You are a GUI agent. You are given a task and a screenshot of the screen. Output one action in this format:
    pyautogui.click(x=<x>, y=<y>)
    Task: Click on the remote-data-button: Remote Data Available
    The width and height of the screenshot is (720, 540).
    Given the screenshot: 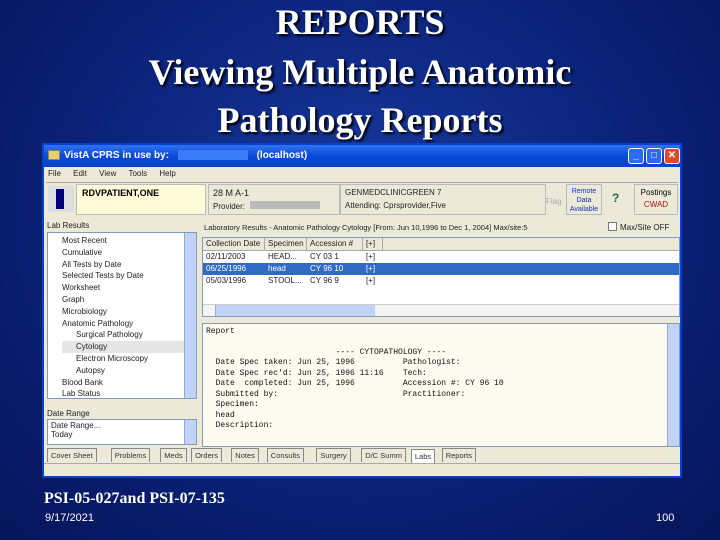 What is the action you would take?
    pyautogui.click(x=584, y=199)
    